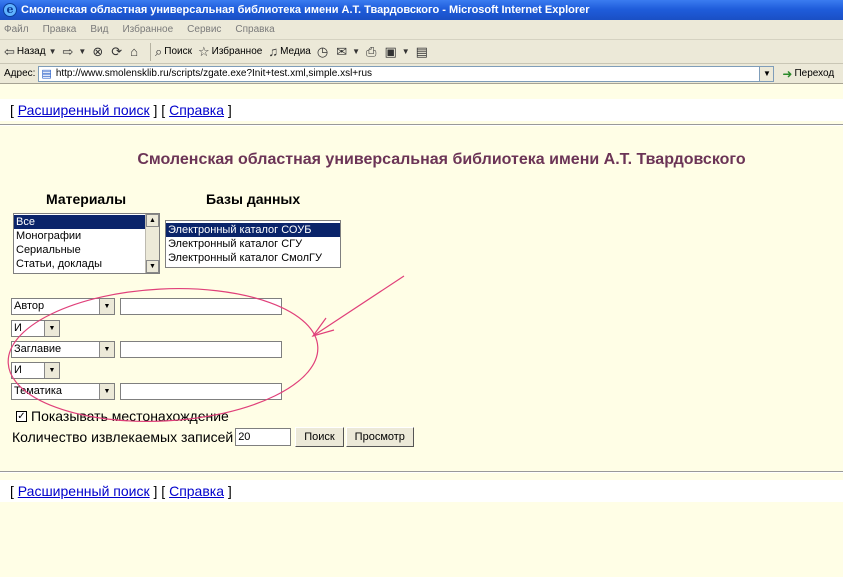 The height and width of the screenshot is (577, 843). What do you see at coordinates (98, 52) in the screenshot?
I see `stop-button: ⊗` at bounding box center [98, 52].